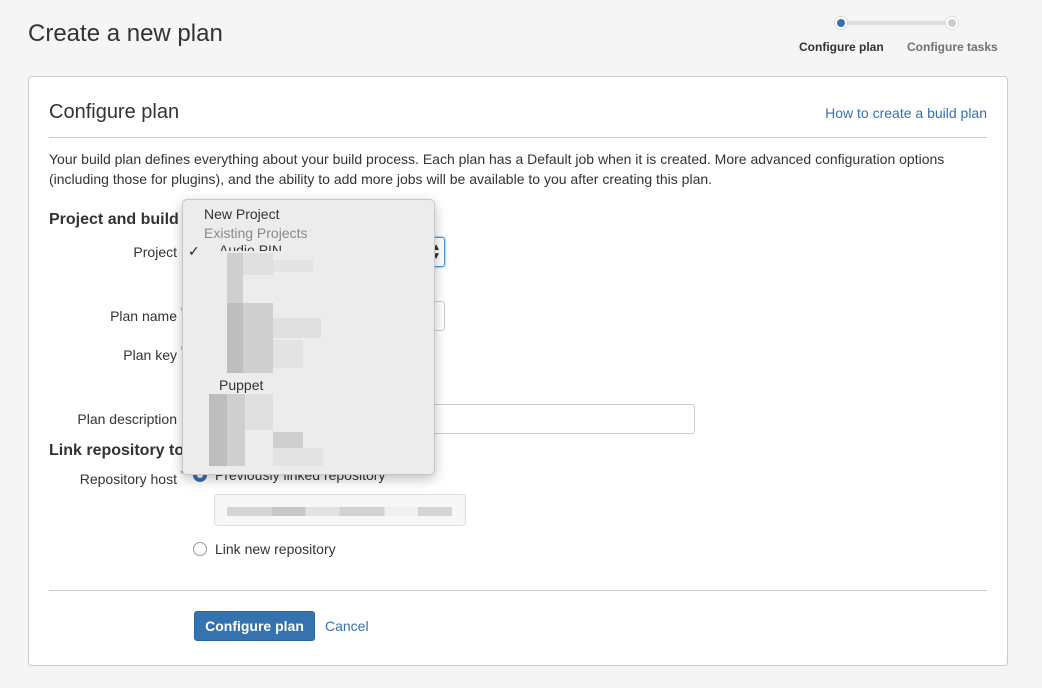 The width and height of the screenshot is (1042, 688). Describe the element at coordinates (114, 112) in the screenshot. I see `panel-title: Configure plan` at that location.